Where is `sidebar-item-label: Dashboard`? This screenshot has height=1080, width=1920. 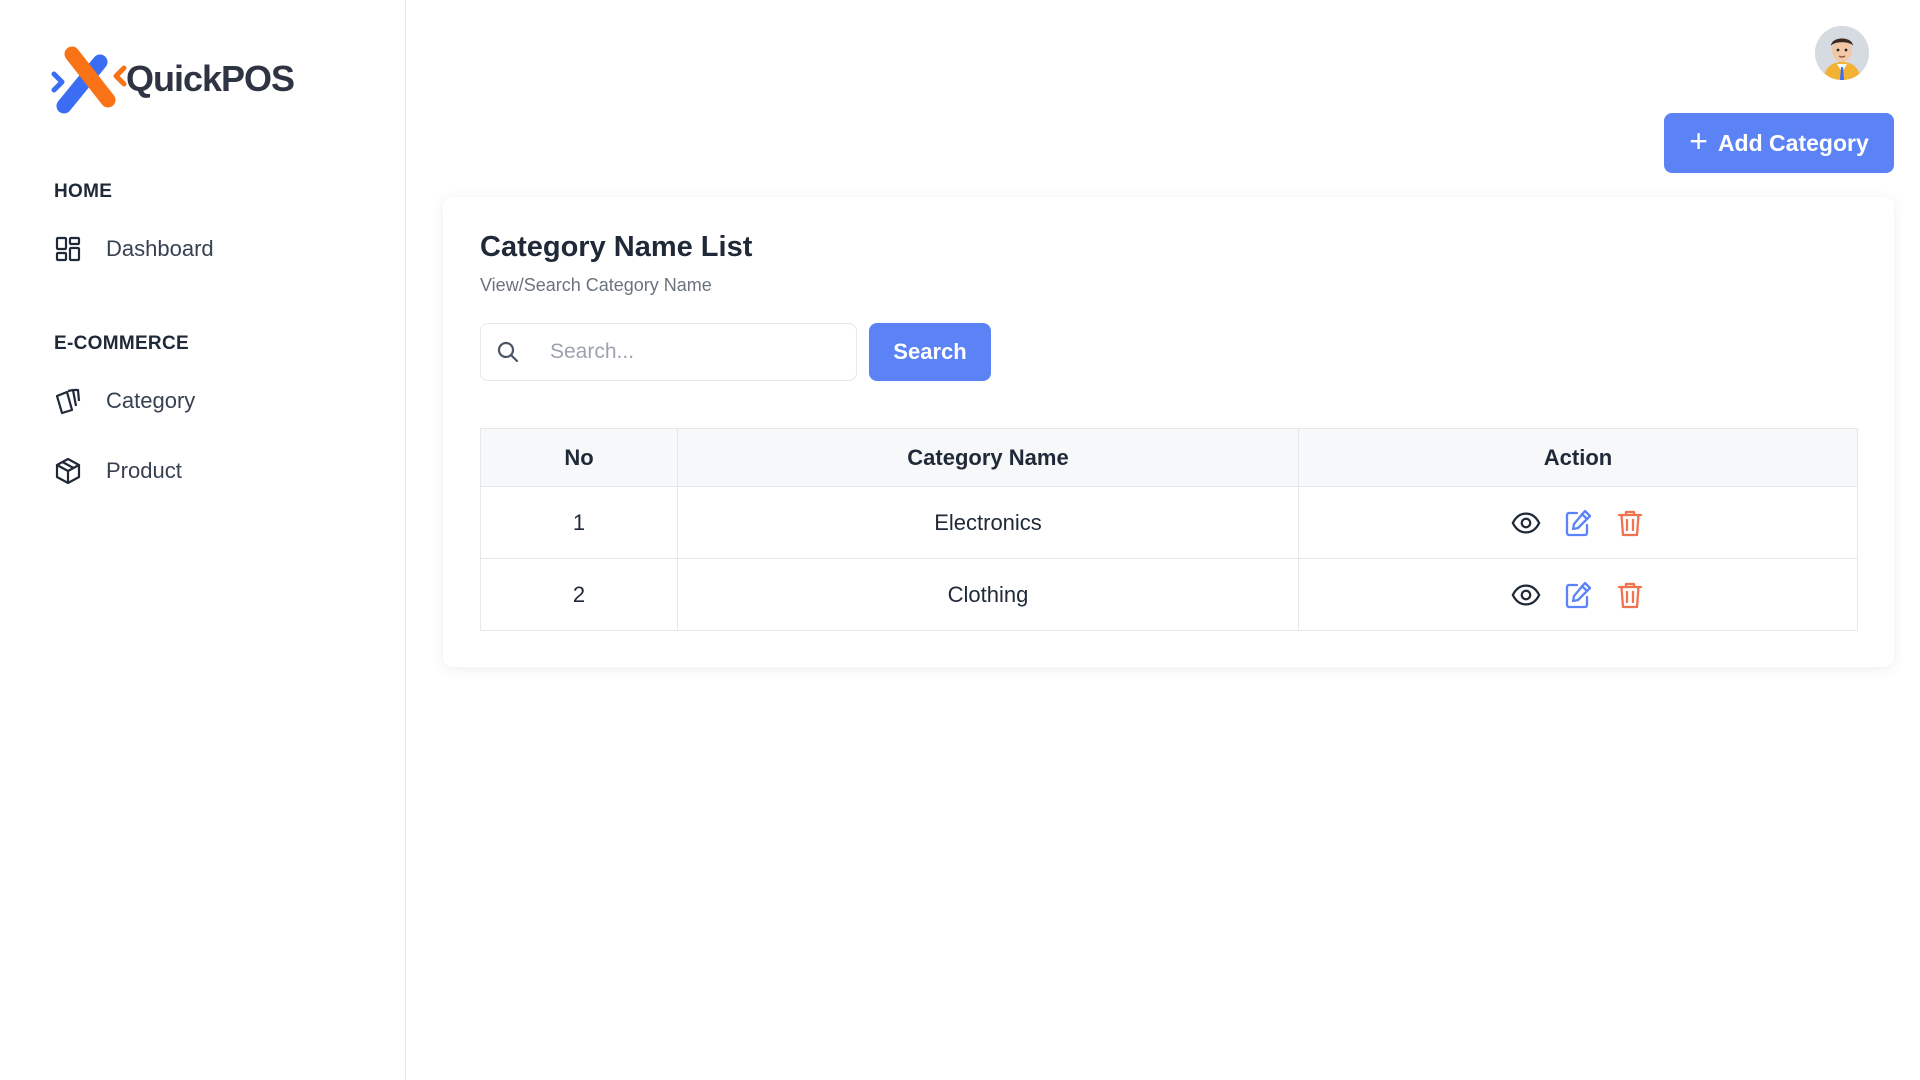 sidebar-item-label: Dashboard is located at coordinates (160, 248).